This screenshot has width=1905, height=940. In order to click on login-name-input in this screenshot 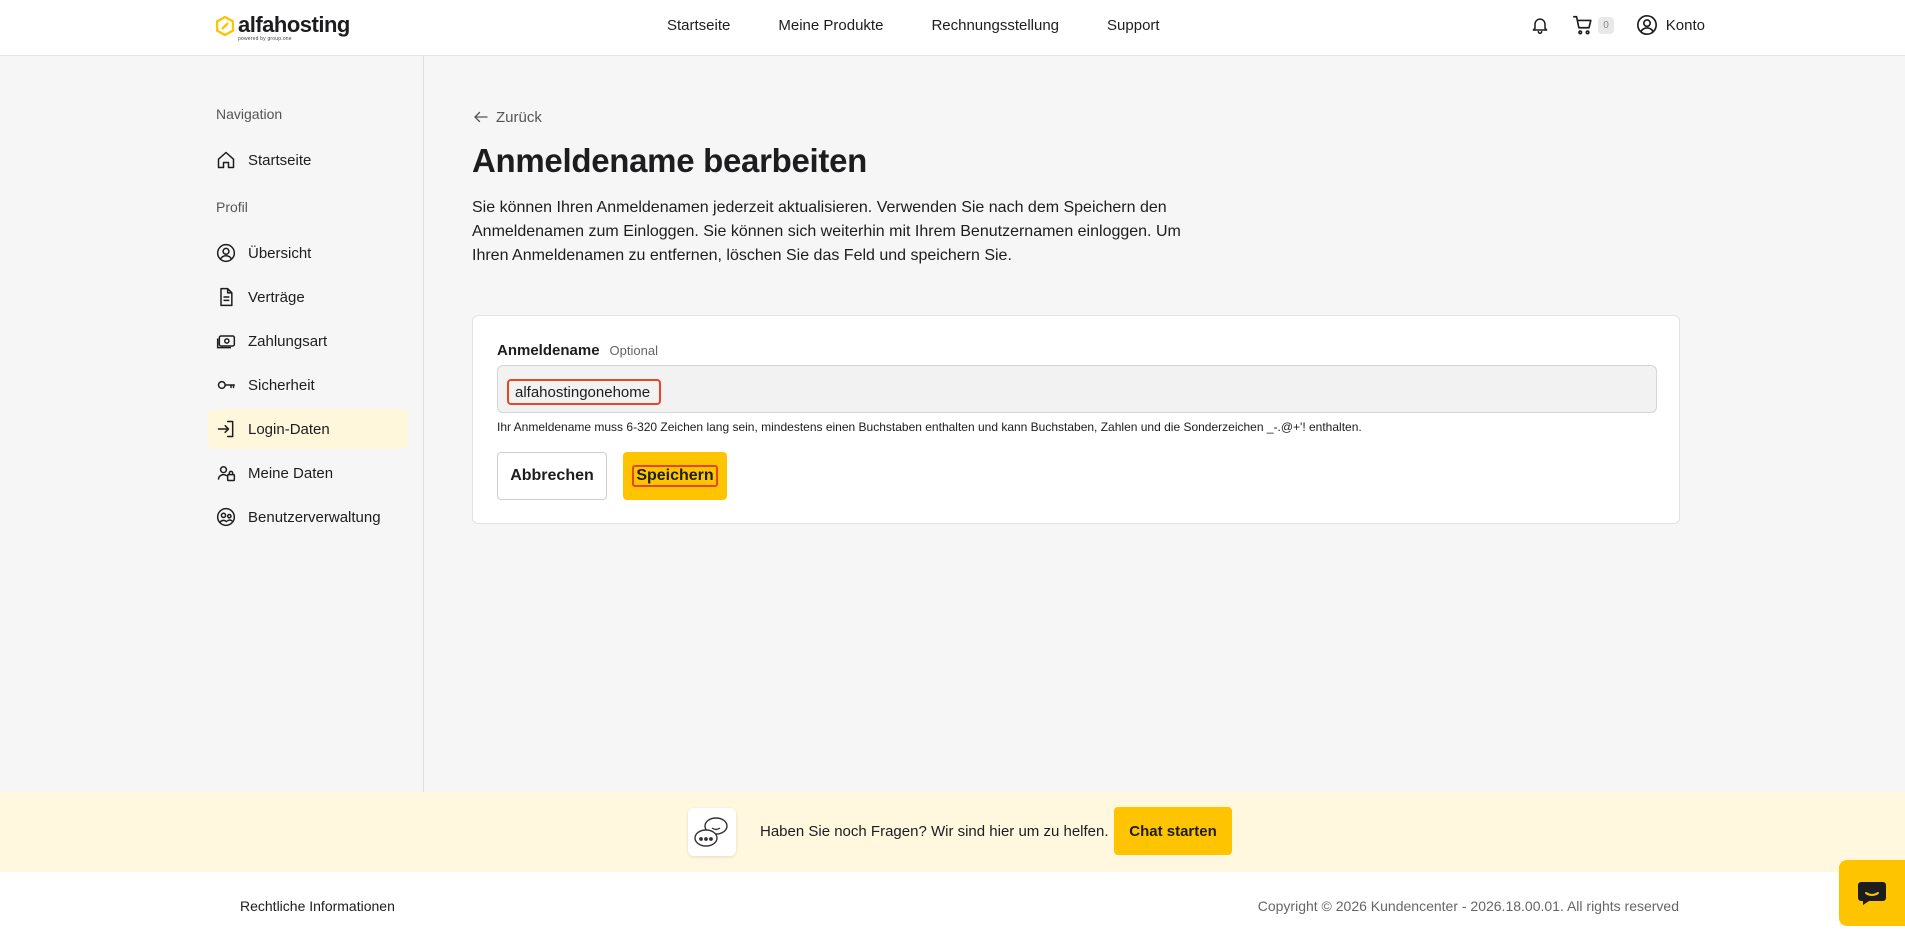, I will do `click(584, 392)`.